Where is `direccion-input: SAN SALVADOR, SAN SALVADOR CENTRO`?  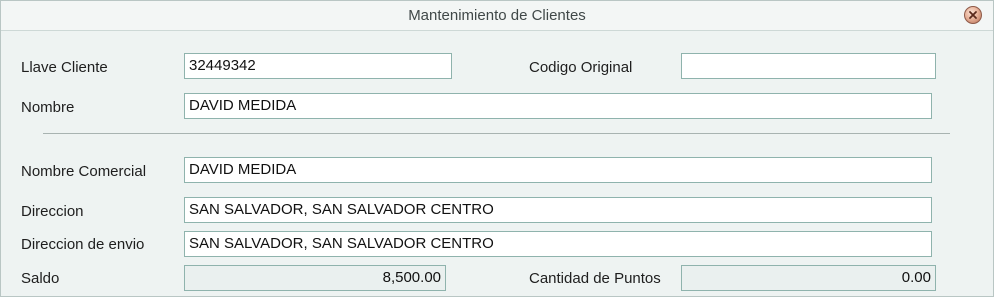
direccion-input: SAN SALVADOR, SAN SALVADOR CENTRO is located at coordinates (558, 210).